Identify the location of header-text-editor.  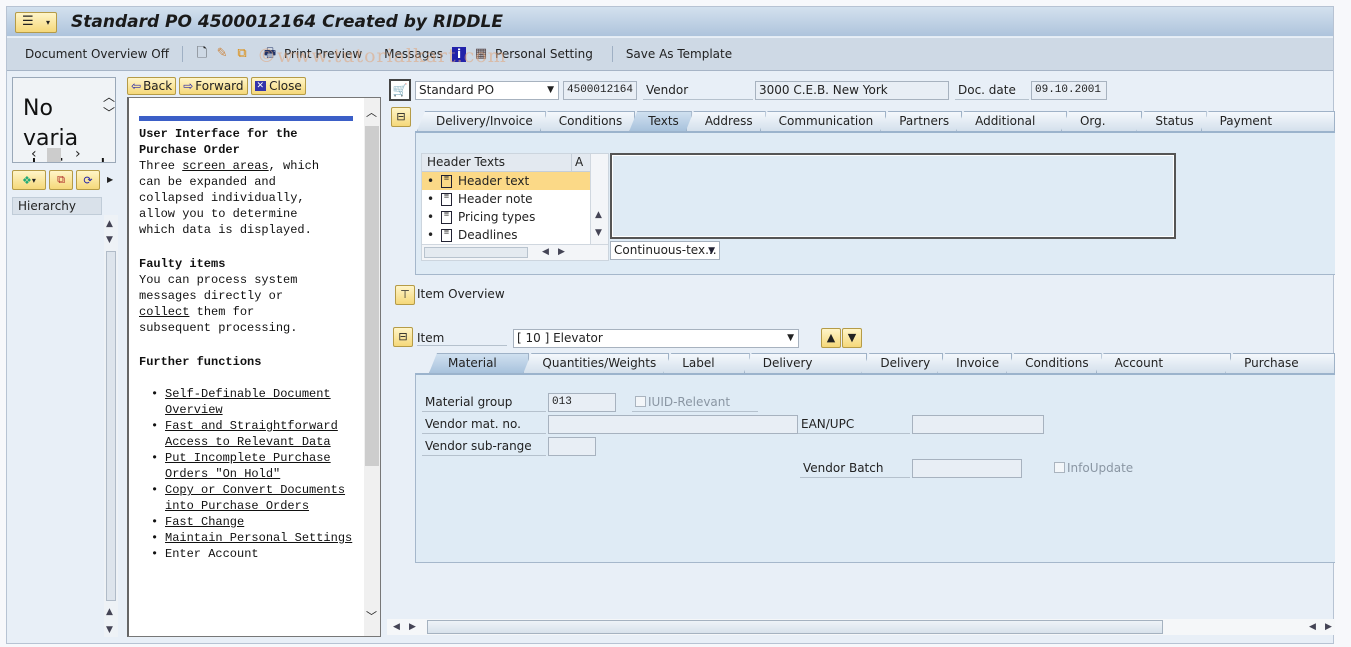
(893, 196).